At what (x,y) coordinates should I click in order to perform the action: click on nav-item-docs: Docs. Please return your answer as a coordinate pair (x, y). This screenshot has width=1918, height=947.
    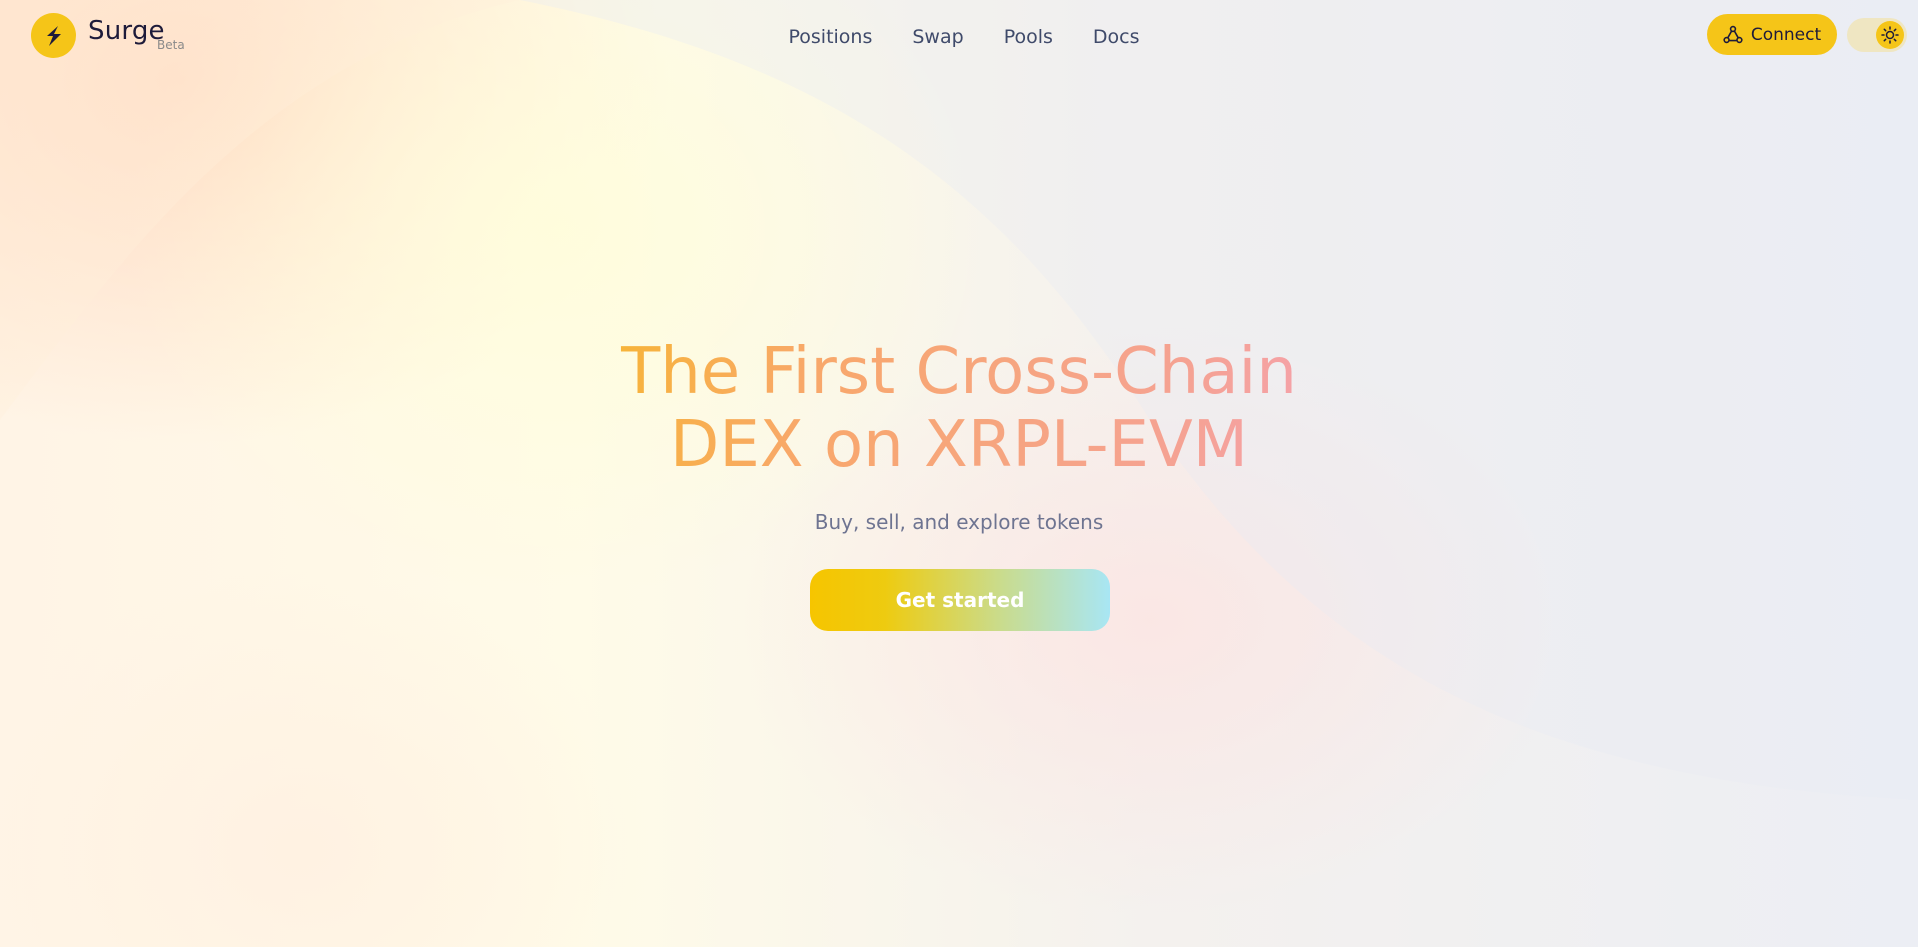
    Looking at the image, I should click on (1116, 37).